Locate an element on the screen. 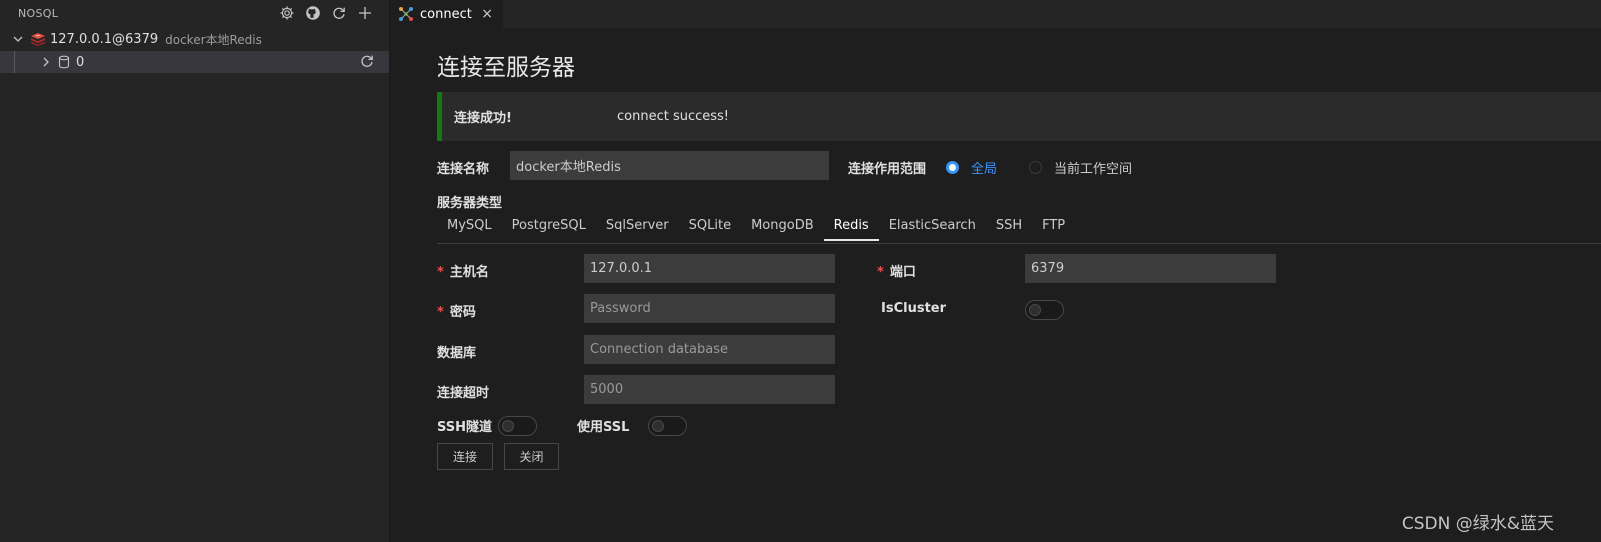  sidebar-header: NOSQL is located at coordinates (194, 13).